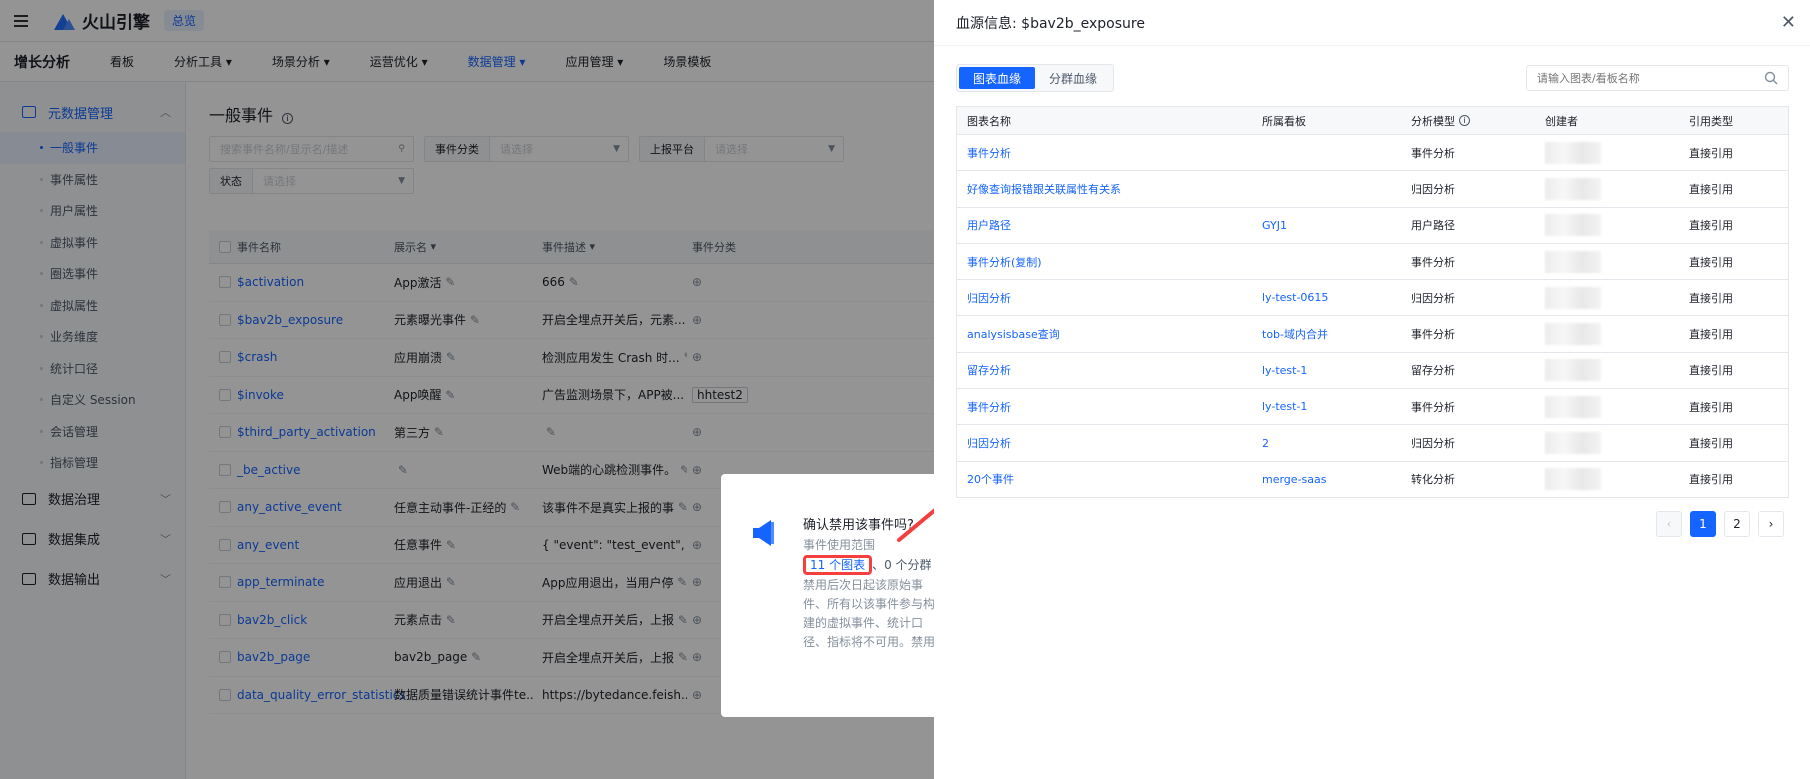  I want to click on table-row: 归因分析 ly-test-0615 归因分析 直接引用, so click(1372, 298).